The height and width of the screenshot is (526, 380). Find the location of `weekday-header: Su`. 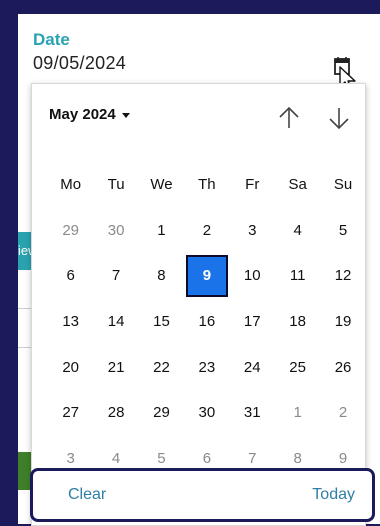

weekday-header: Su is located at coordinates (343, 185).